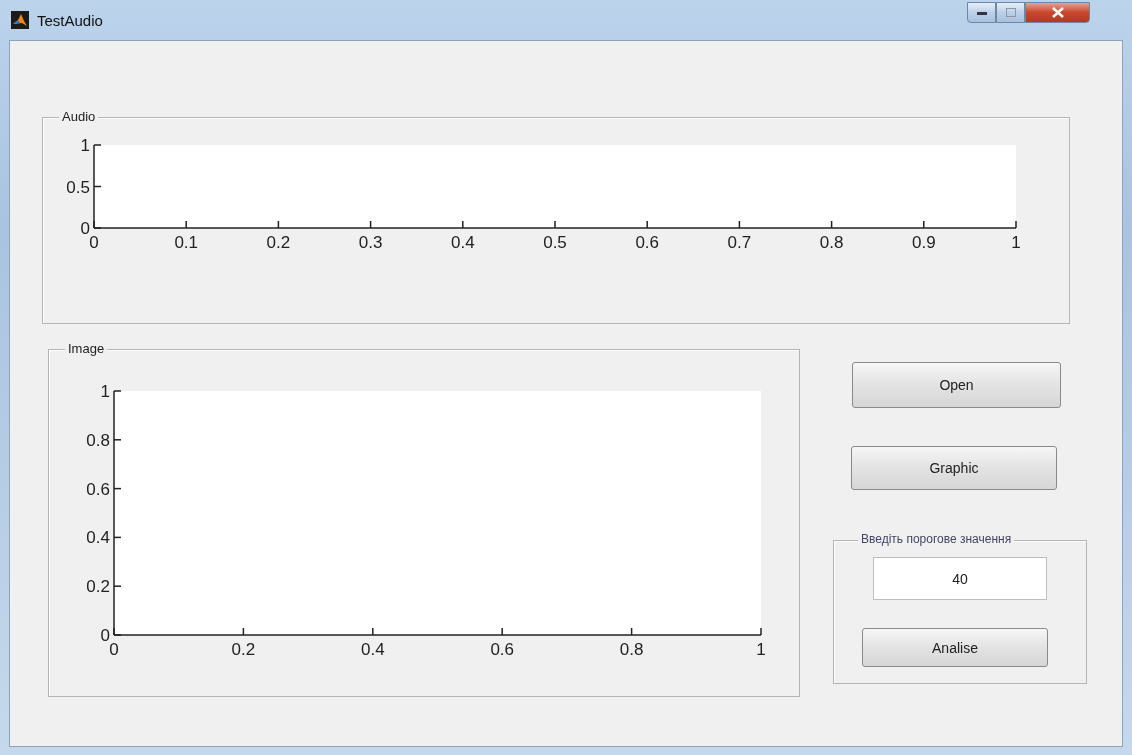  Describe the element at coordinates (98, 489) in the screenshot. I see `y-tick-label: 0.6` at that location.